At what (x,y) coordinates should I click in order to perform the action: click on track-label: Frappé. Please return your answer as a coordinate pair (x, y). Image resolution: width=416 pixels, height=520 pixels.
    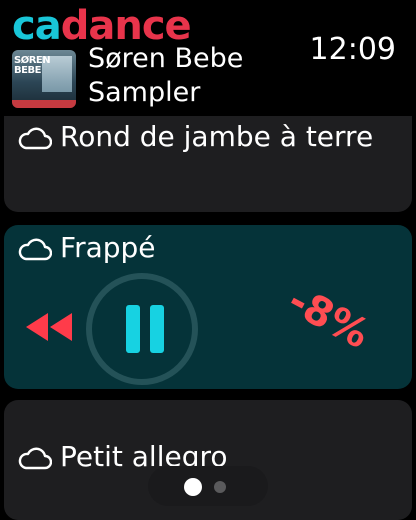
    Looking at the image, I should click on (87, 248).